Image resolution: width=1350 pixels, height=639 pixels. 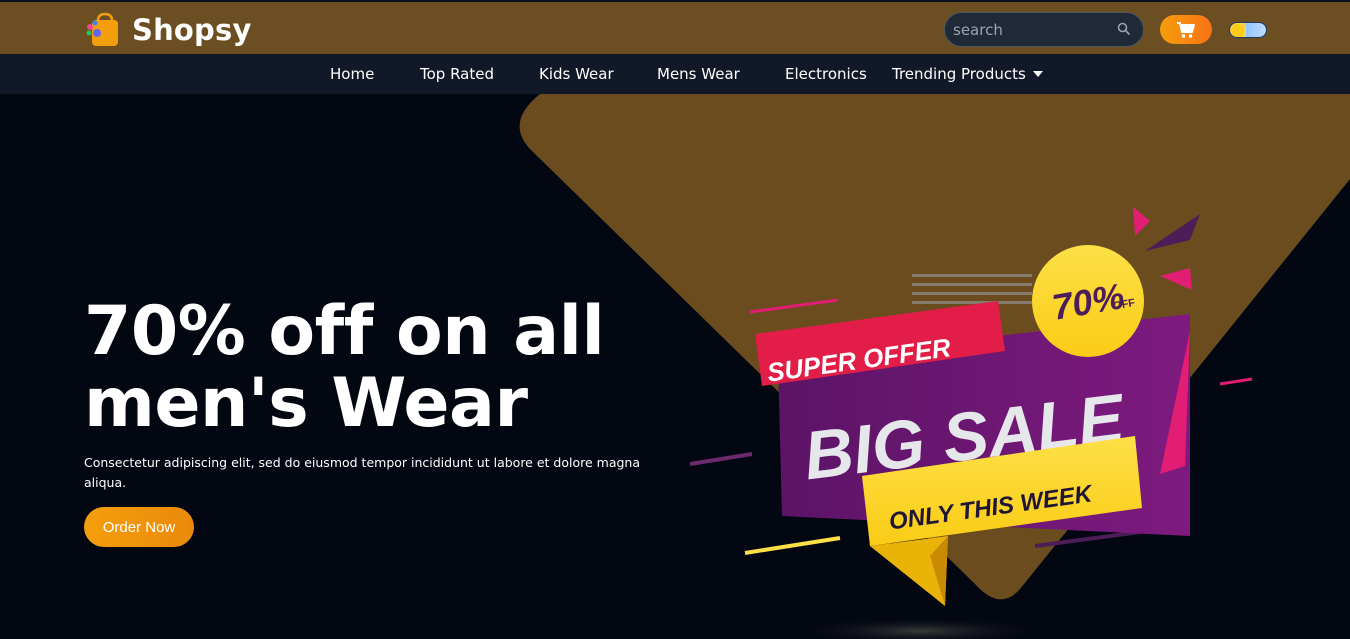 I want to click on search-bar, so click(x=1044, y=29).